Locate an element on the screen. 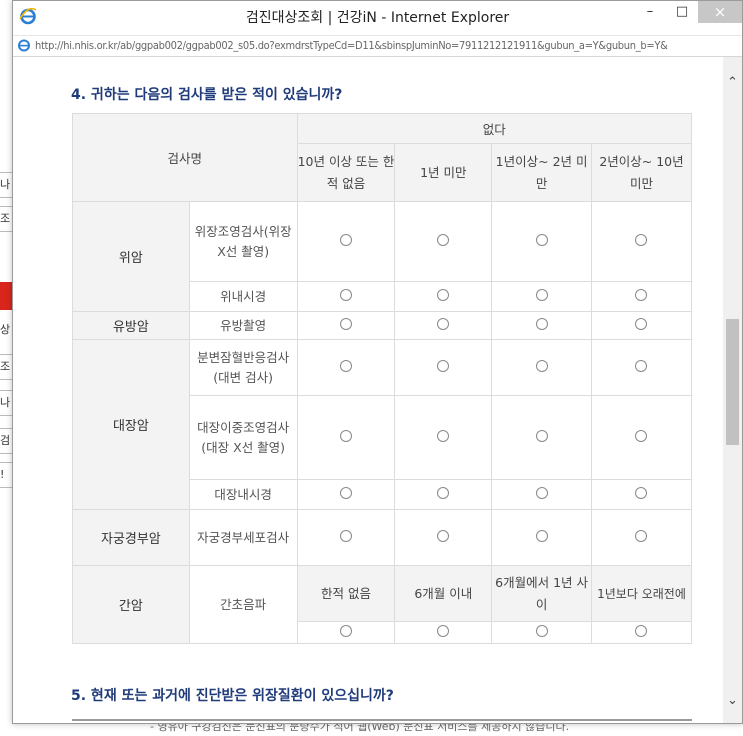 This screenshot has width=743, height=736. scroll-down-arrow-icon: ⌄ is located at coordinates (732, 703).